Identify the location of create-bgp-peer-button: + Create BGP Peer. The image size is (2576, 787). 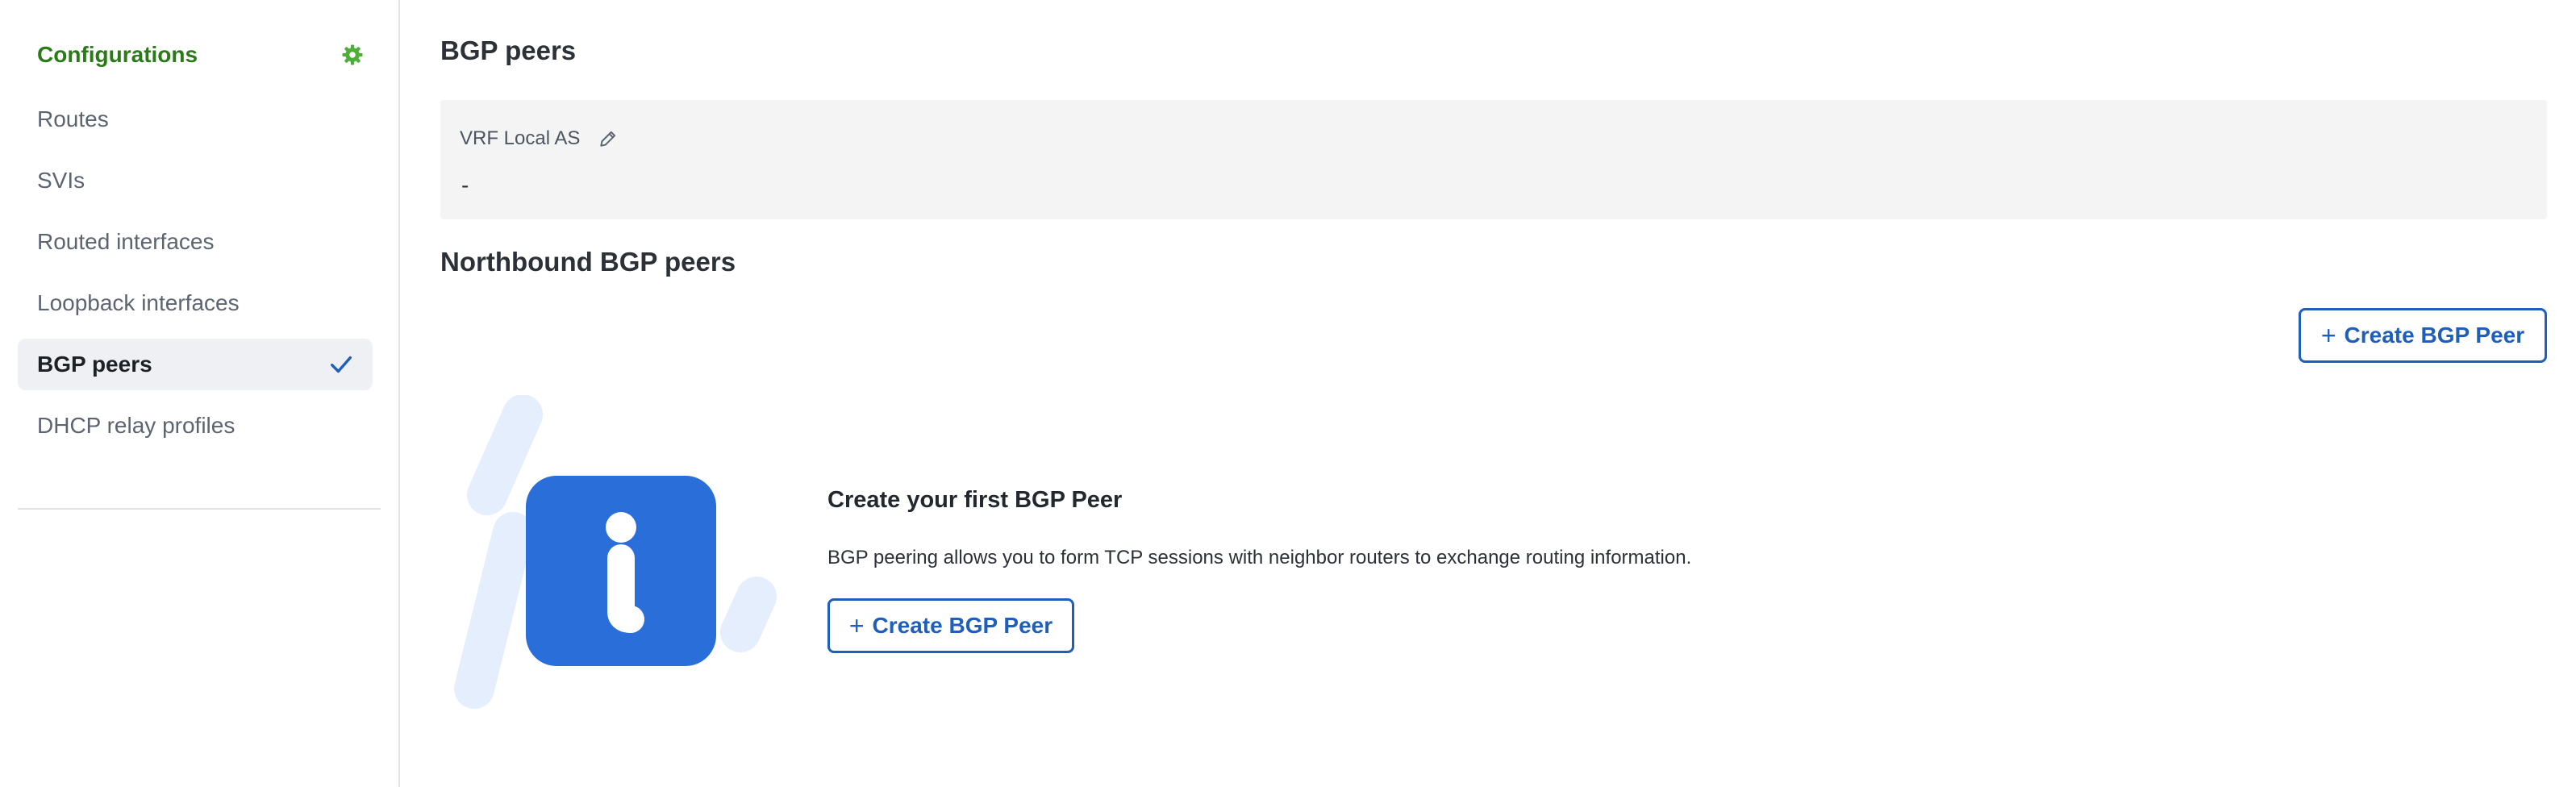
(2423, 335).